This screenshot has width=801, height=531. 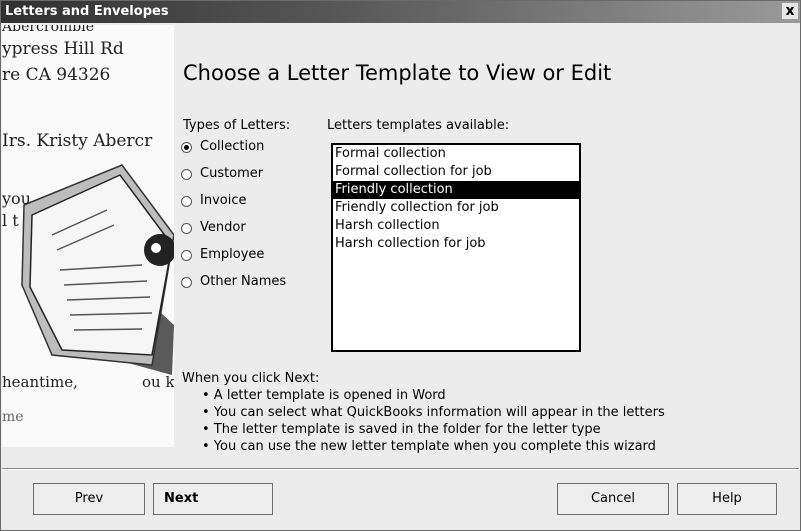 What do you see at coordinates (418, 125) in the screenshot?
I see `templates-available-label: Letters templates available:` at bounding box center [418, 125].